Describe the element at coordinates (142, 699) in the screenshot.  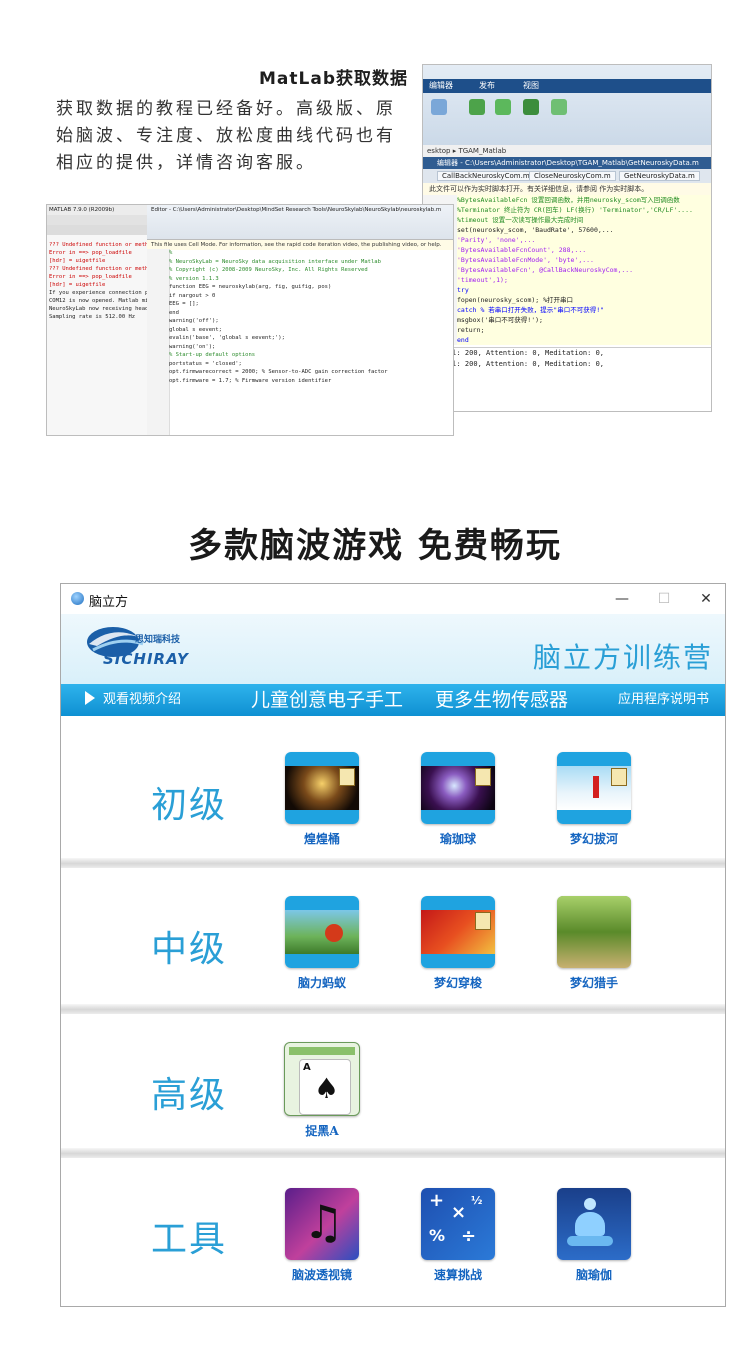
I see `watch-video-label: 观看视频介绍` at that location.